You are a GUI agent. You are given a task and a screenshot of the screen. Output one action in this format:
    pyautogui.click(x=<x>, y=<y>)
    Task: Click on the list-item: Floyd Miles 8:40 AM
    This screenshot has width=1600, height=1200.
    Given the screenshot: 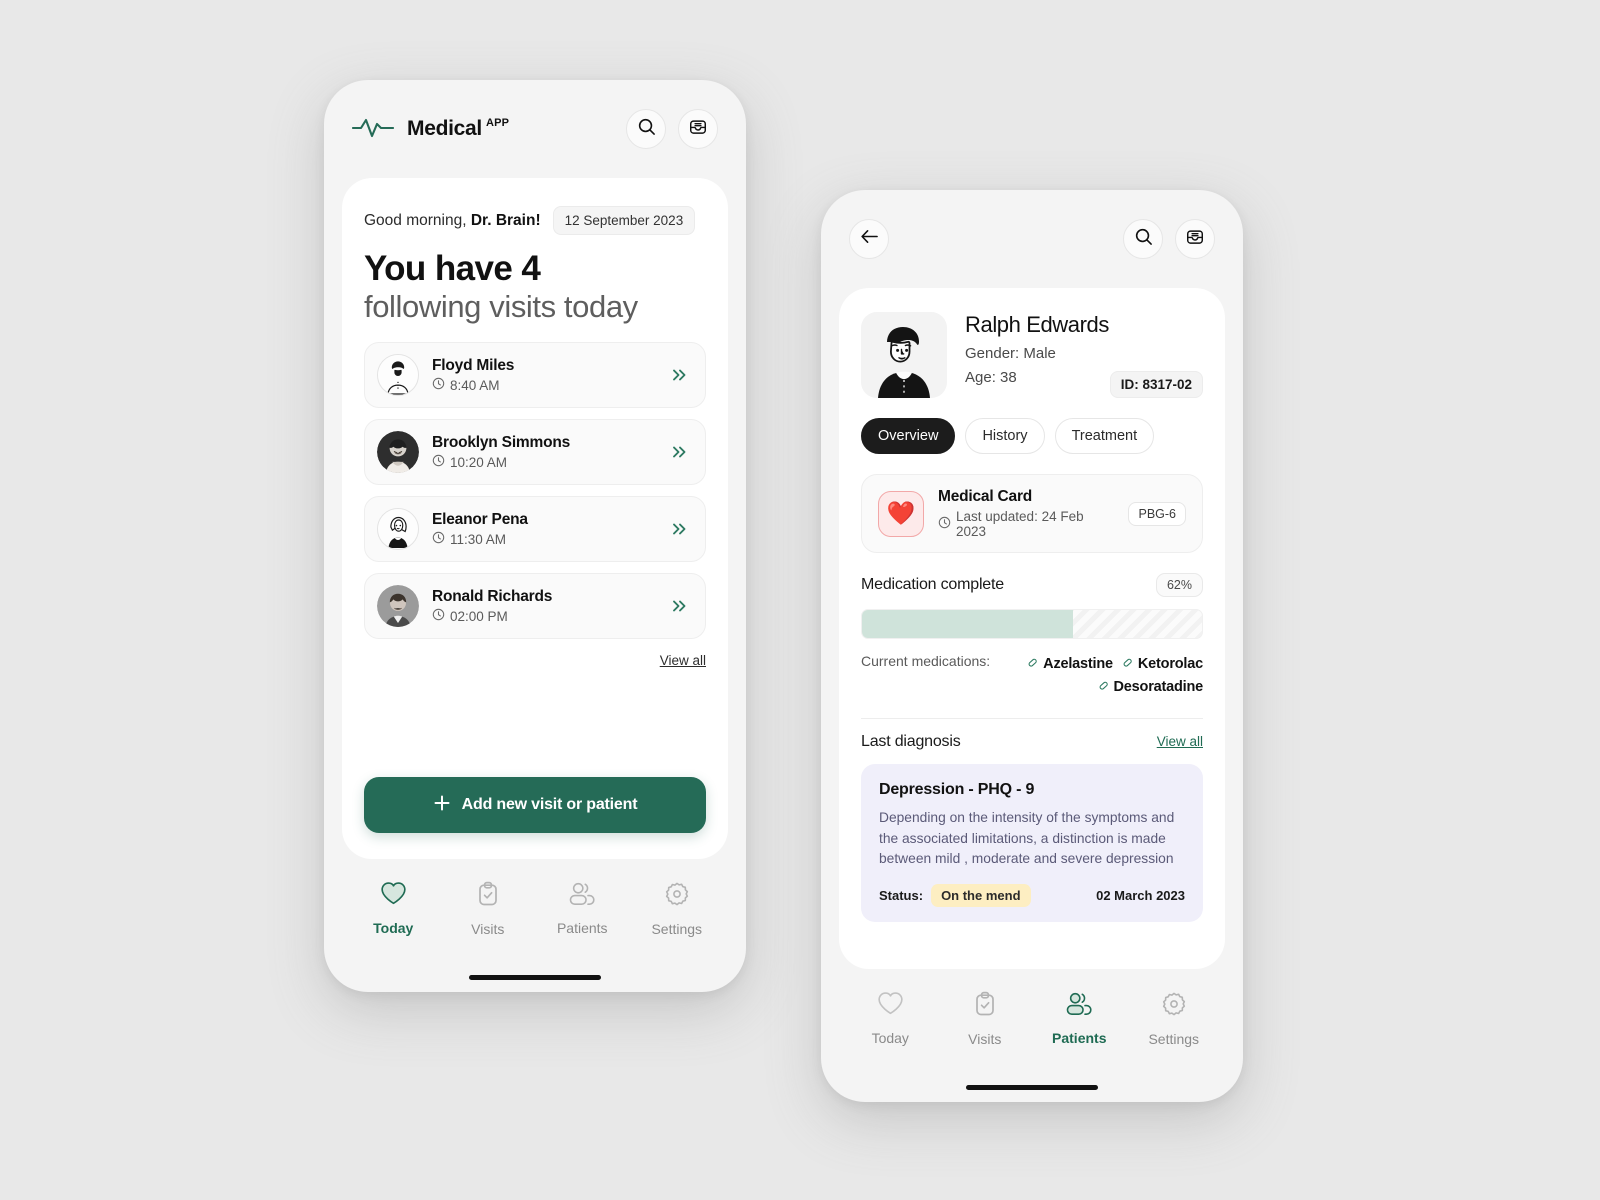 What is the action you would take?
    pyautogui.click(x=535, y=375)
    